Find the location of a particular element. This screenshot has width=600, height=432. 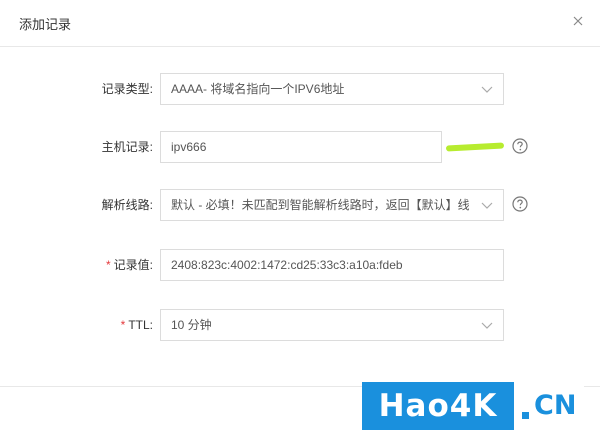

resolution-line-label: 解析线路: is located at coordinates (127, 205).